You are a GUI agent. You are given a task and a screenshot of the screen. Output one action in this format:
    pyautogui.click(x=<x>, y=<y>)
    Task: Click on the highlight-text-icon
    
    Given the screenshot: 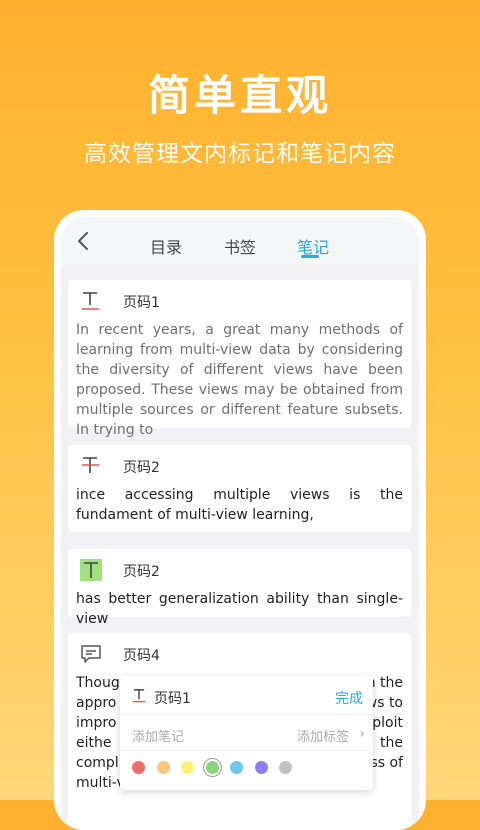 What is the action you would take?
    pyautogui.click(x=91, y=570)
    